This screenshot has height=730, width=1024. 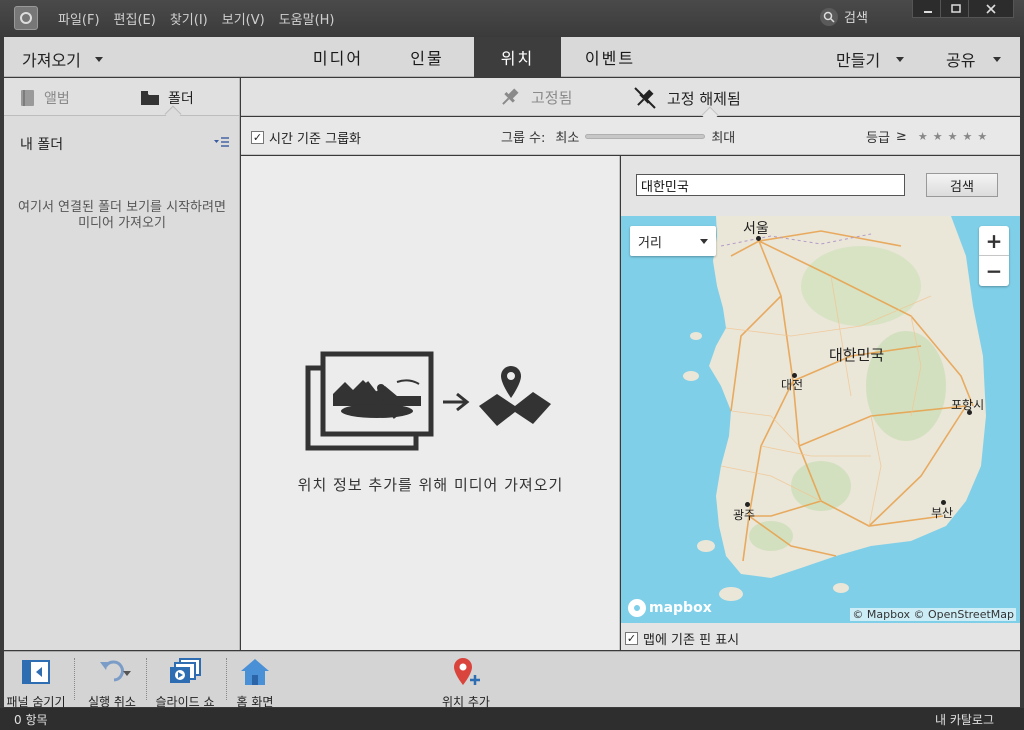 What do you see at coordinates (150, 98) in the screenshot?
I see `folder-icon` at bounding box center [150, 98].